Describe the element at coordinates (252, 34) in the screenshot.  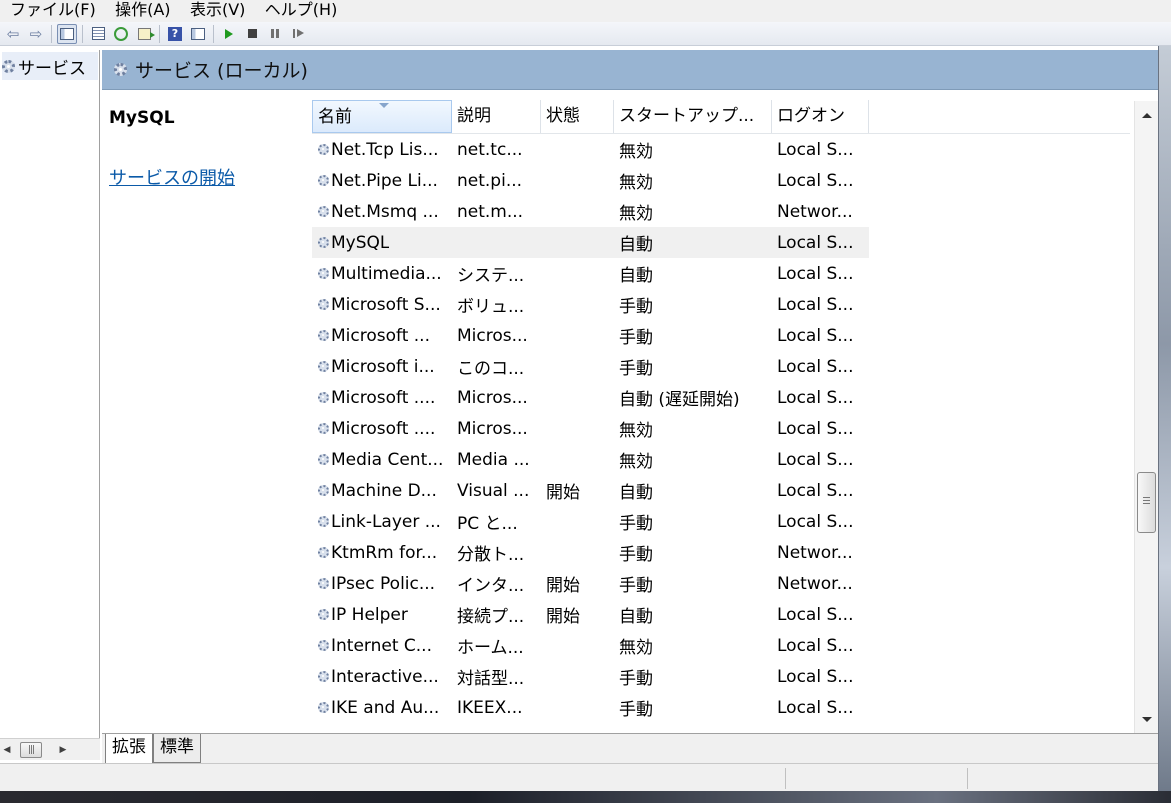
I see `stop-service-button` at that location.